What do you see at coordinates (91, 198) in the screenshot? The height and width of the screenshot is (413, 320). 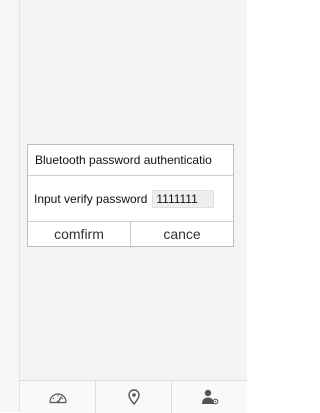 I see `password-label: Input verify password` at bounding box center [91, 198].